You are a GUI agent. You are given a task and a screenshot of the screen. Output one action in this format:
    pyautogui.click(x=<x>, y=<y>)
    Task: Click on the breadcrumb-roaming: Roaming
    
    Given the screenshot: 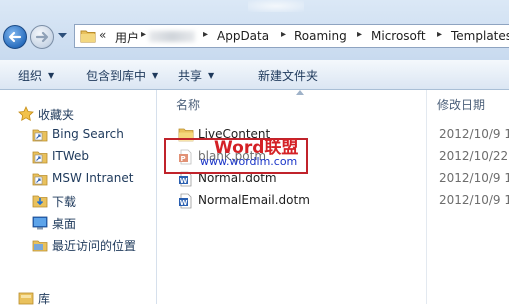 What is the action you would take?
    pyautogui.click(x=320, y=36)
    